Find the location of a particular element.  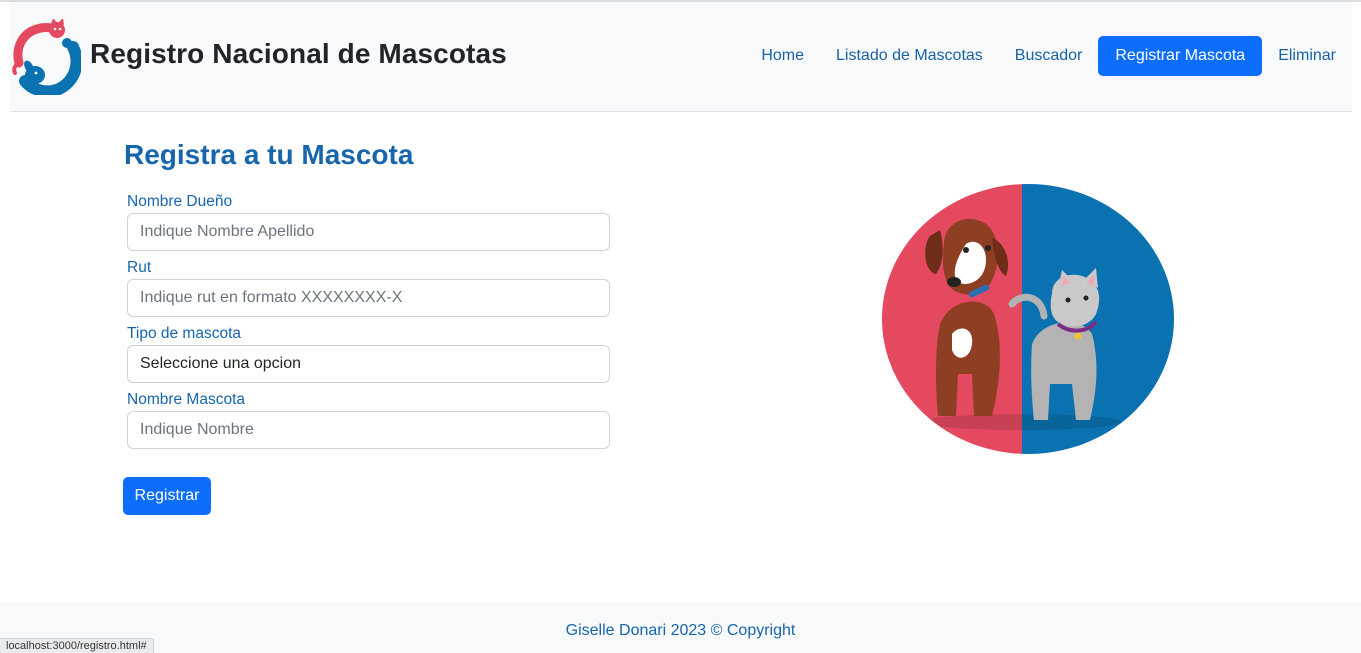

cat-dog-logo-icon is located at coordinates (46, 57).